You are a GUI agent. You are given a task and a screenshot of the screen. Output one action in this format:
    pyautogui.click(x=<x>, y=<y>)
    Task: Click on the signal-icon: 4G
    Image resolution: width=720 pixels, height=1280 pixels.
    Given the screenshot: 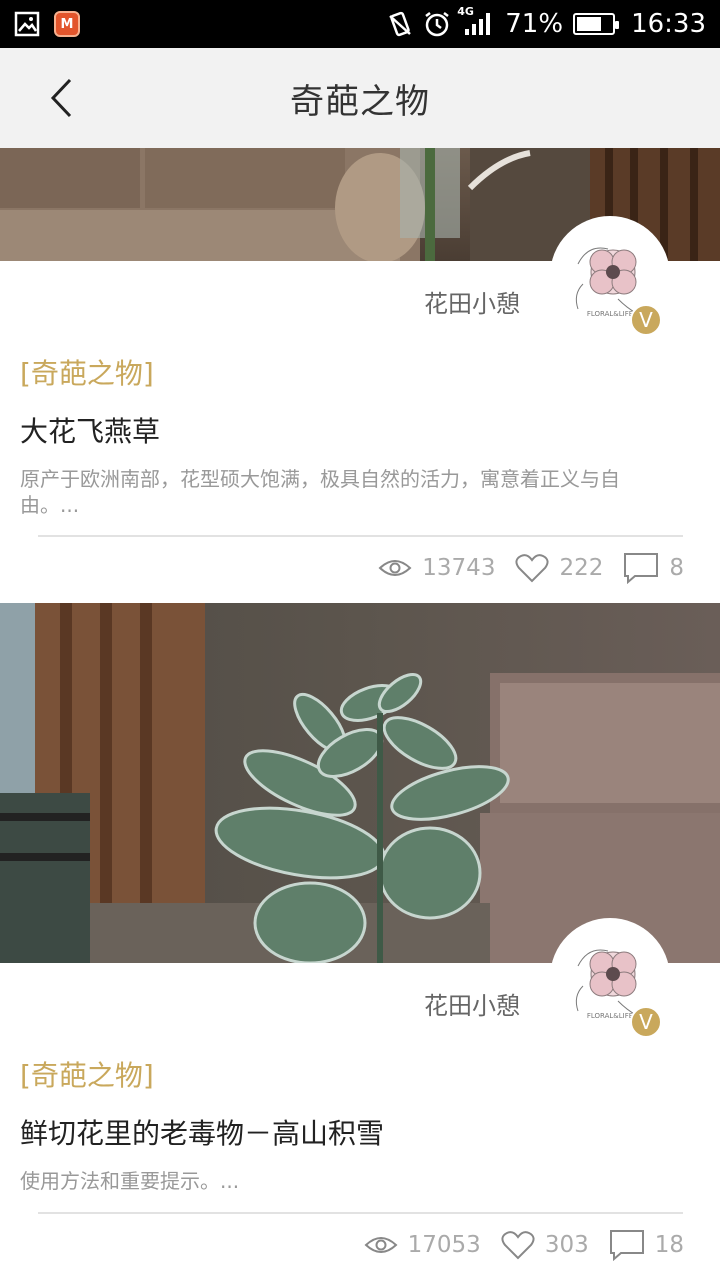 What is the action you would take?
    pyautogui.click(x=476, y=21)
    